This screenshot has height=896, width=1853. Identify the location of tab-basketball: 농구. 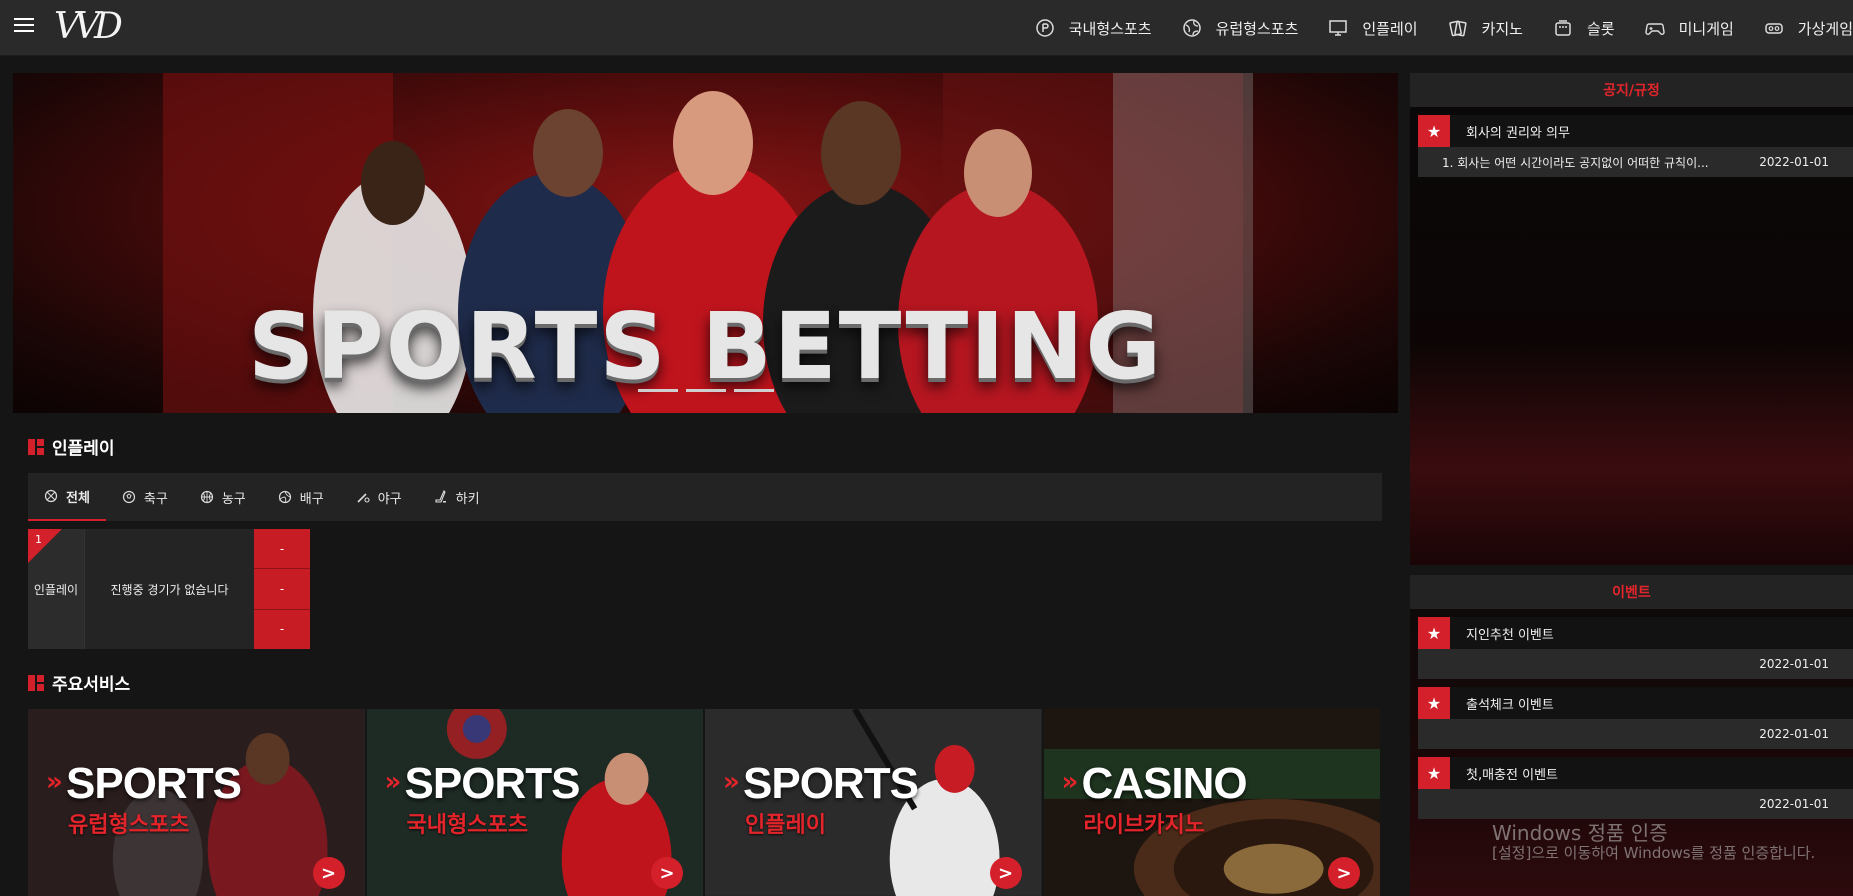
(223, 497).